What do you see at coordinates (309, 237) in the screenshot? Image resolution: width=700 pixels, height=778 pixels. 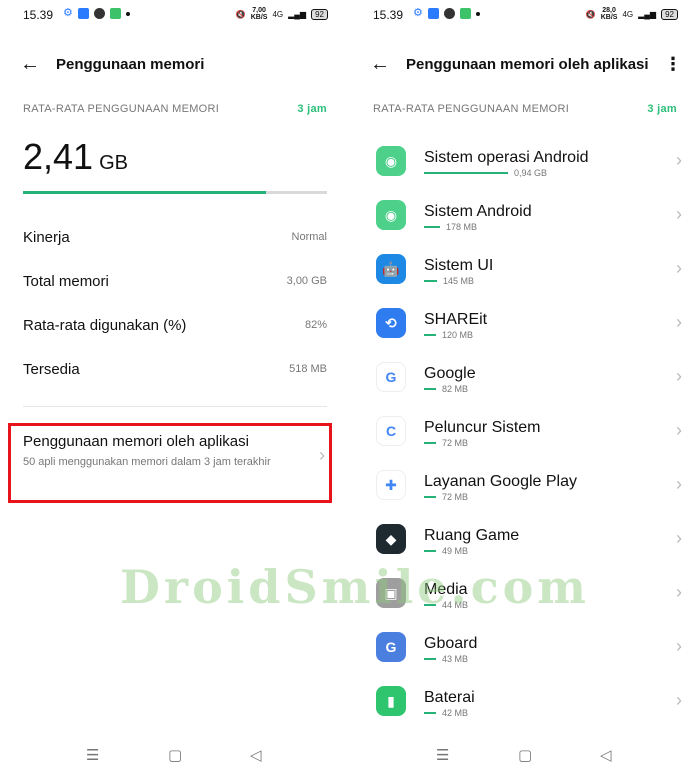 I see `info-value: Normal` at bounding box center [309, 237].